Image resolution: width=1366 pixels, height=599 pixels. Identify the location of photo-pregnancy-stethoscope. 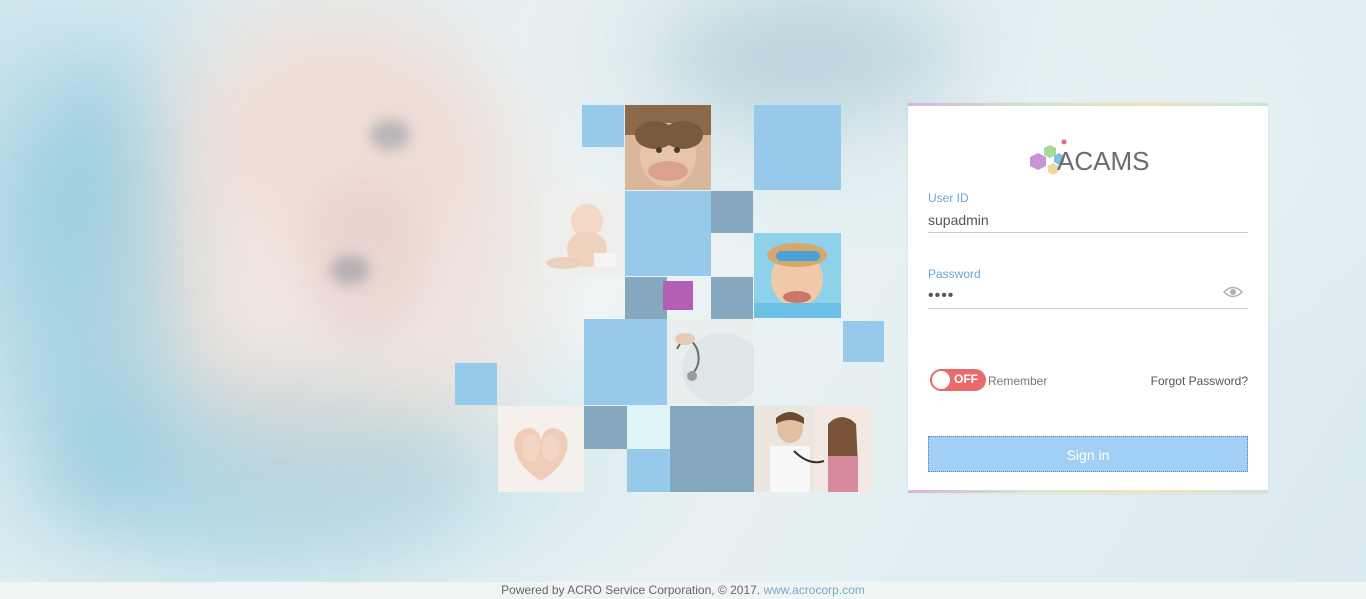
(710, 362).